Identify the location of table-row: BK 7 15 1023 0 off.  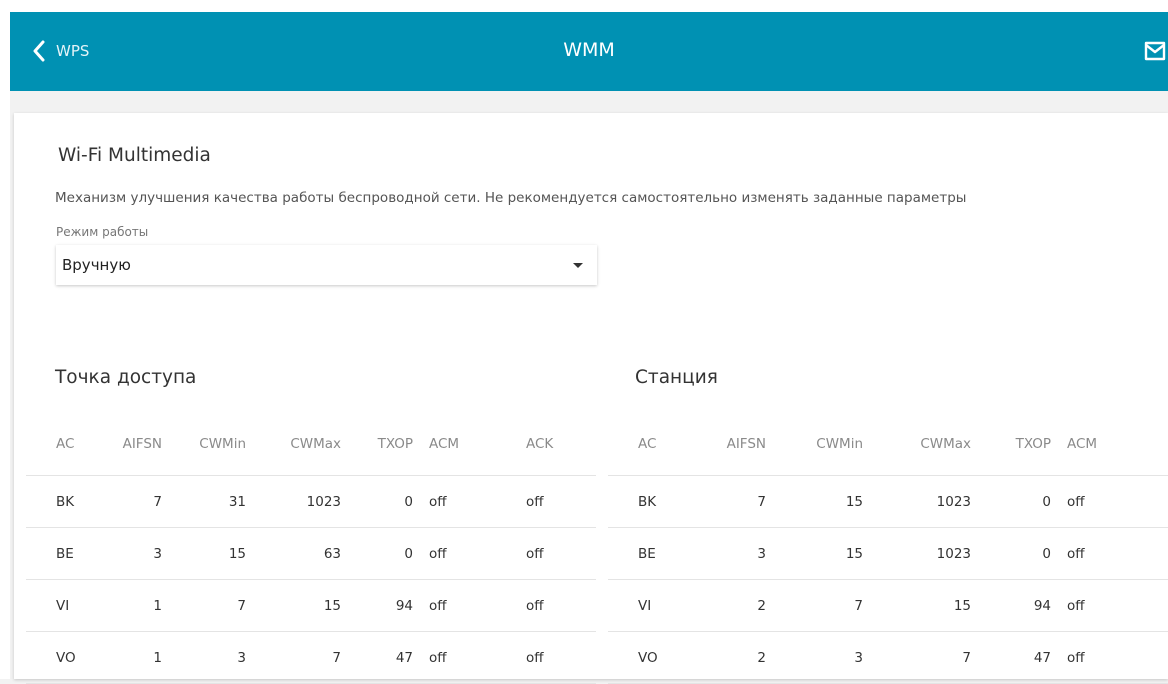
(888, 501).